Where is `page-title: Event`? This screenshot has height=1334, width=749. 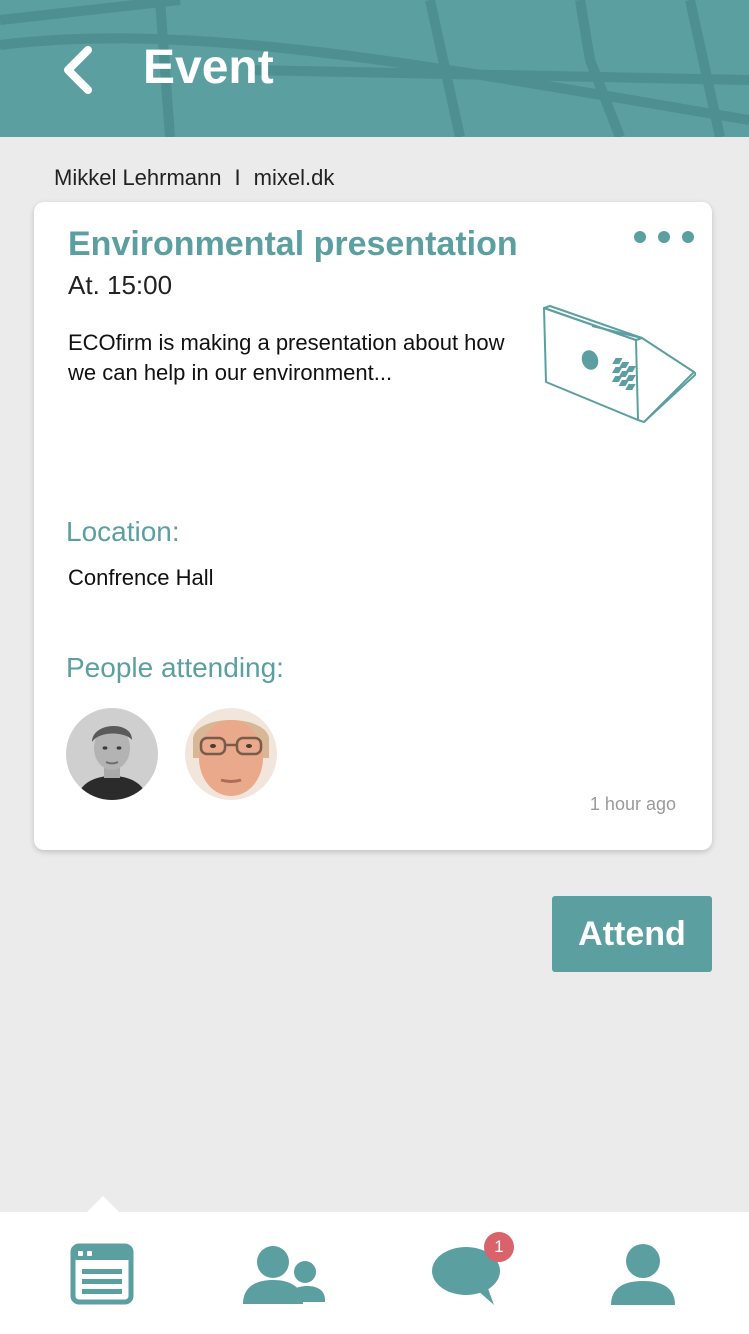
page-title: Event is located at coordinates (208, 67).